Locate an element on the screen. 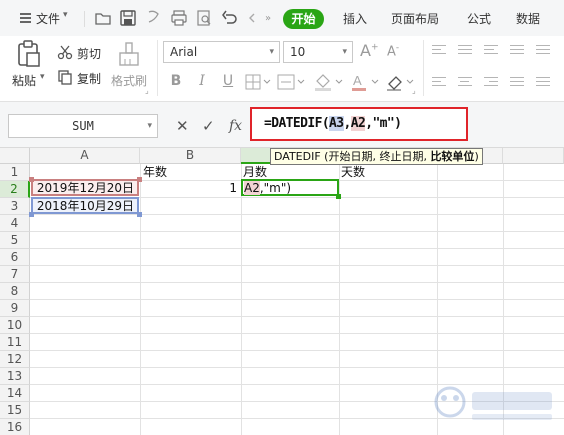 The image size is (564, 435). clear-format-icon is located at coordinates (400, 82).